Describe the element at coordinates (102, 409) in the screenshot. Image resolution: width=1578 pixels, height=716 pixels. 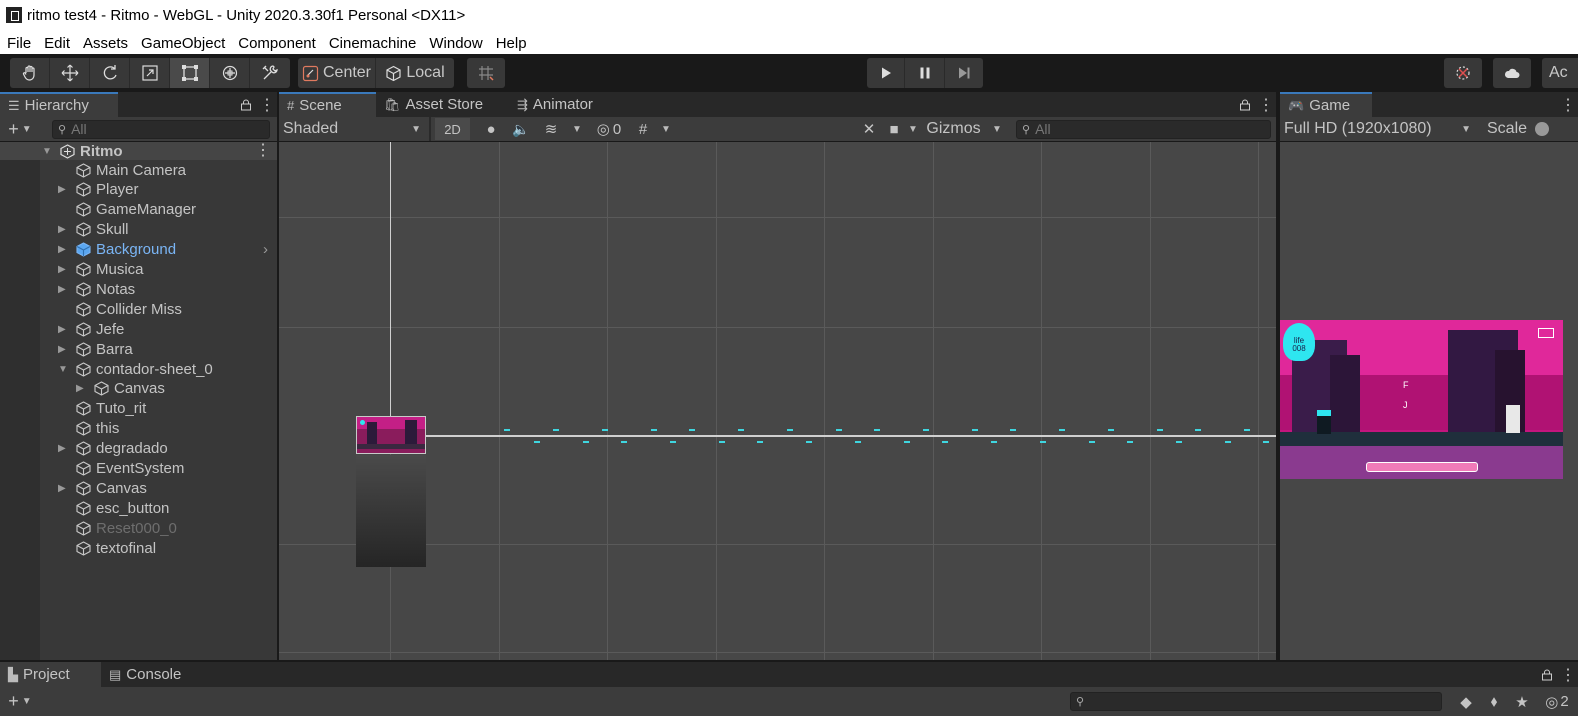
I see `hierarchy-item: Tuto_rit` at that location.